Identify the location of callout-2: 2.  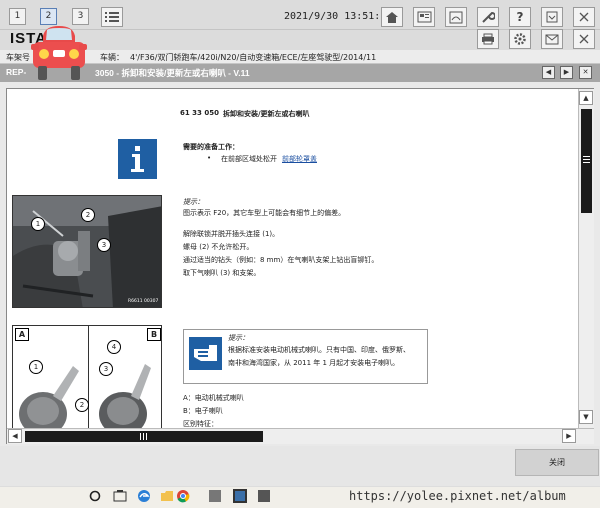
(88, 215).